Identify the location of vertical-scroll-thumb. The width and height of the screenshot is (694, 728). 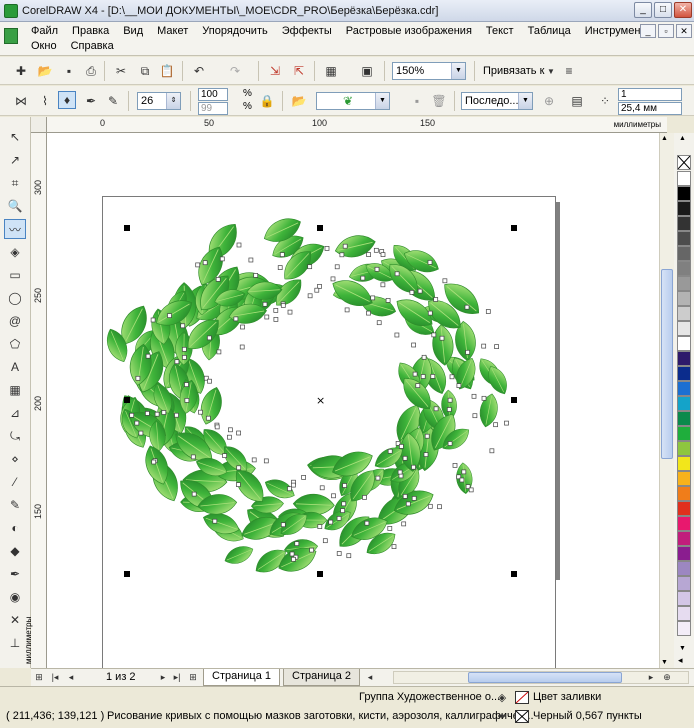
(667, 364).